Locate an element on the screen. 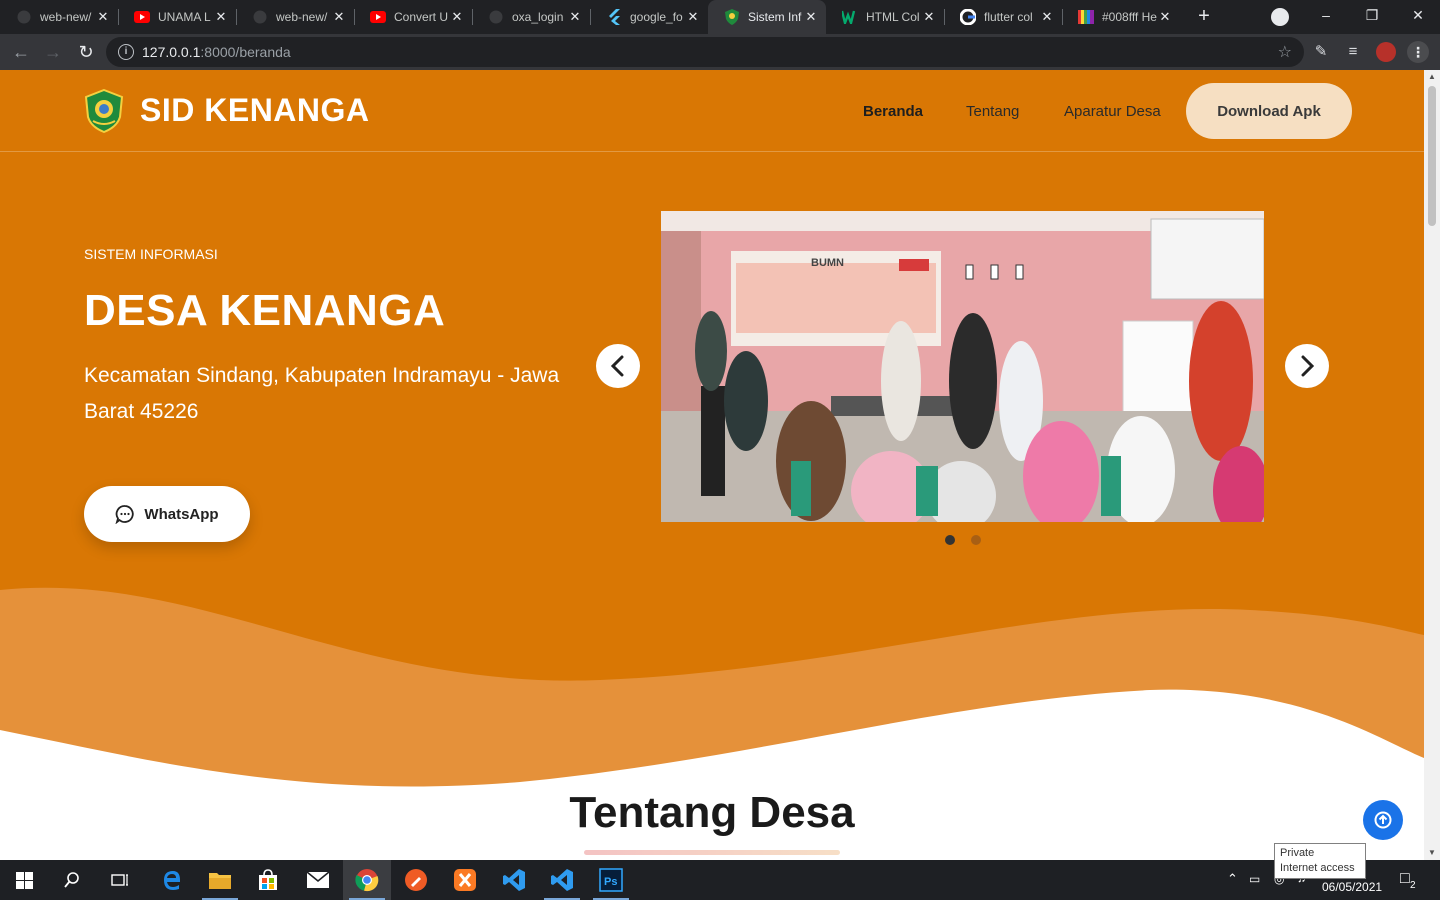 This screenshot has height=900, width=1440. photoshop-icon: Ps is located at coordinates (611, 880).